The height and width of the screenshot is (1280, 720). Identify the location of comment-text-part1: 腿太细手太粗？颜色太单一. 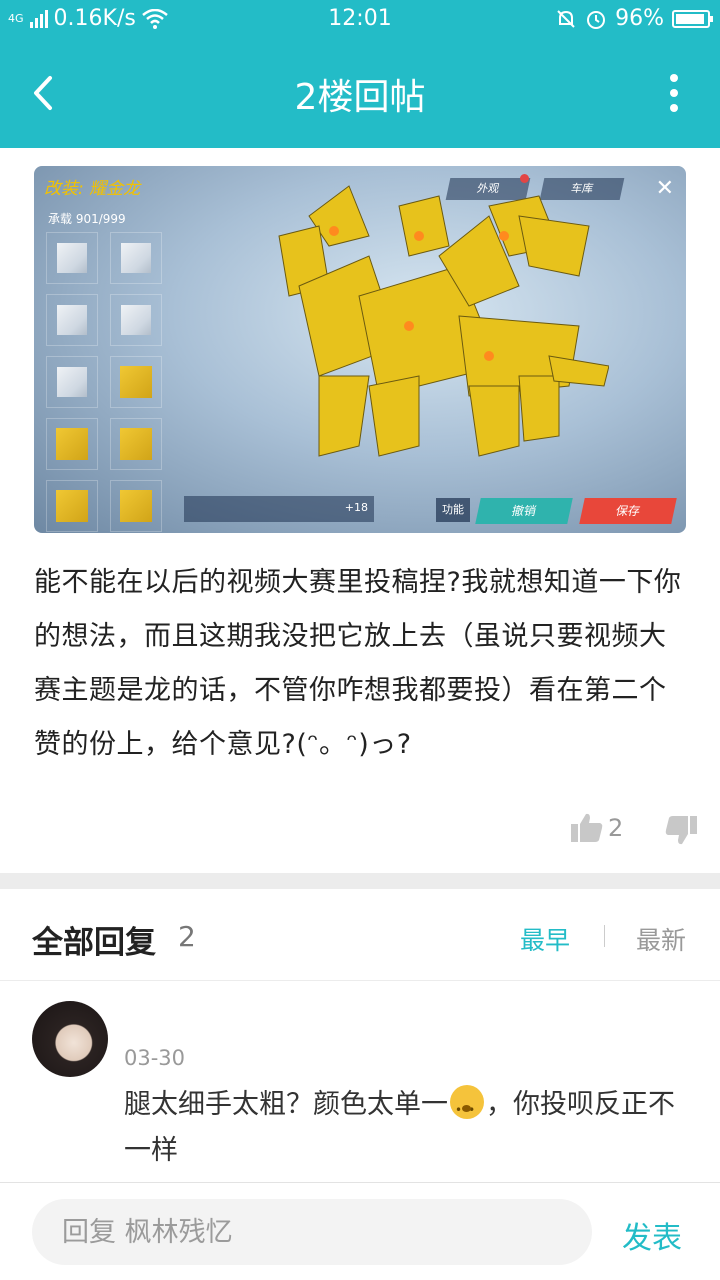
(286, 1104).